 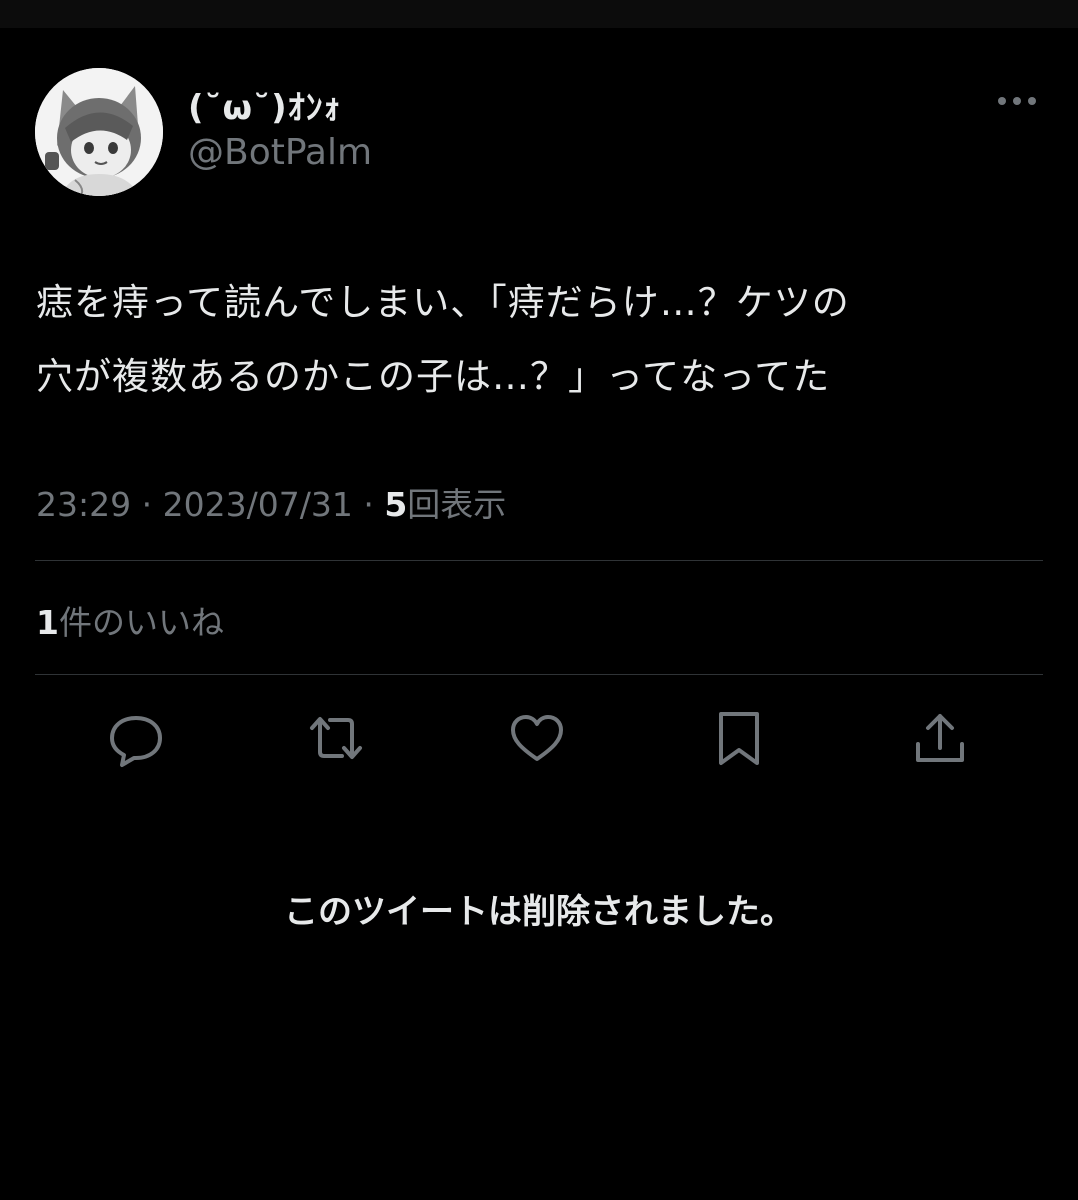 I want to click on share-button, so click(x=940, y=738).